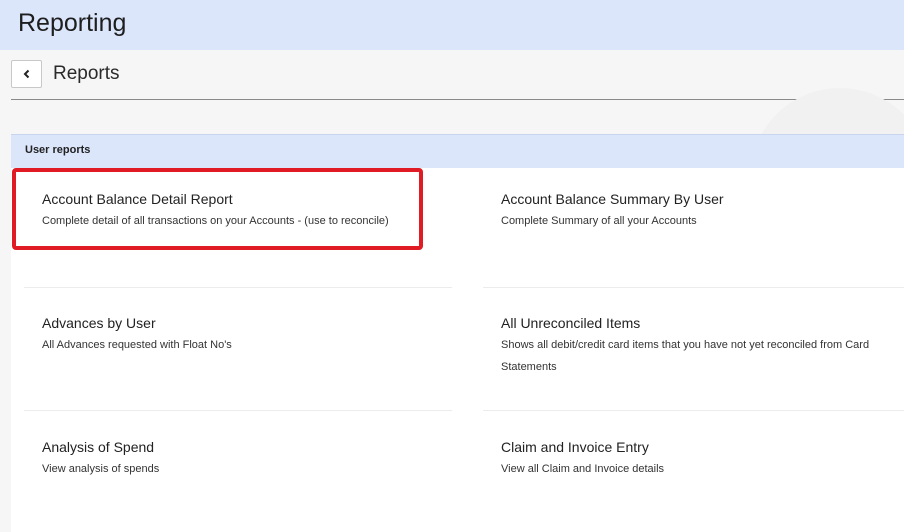 Image resolution: width=904 pixels, height=532 pixels. Describe the element at coordinates (101, 469) in the screenshot. I see `report-description: View analysis of spends` at that location.